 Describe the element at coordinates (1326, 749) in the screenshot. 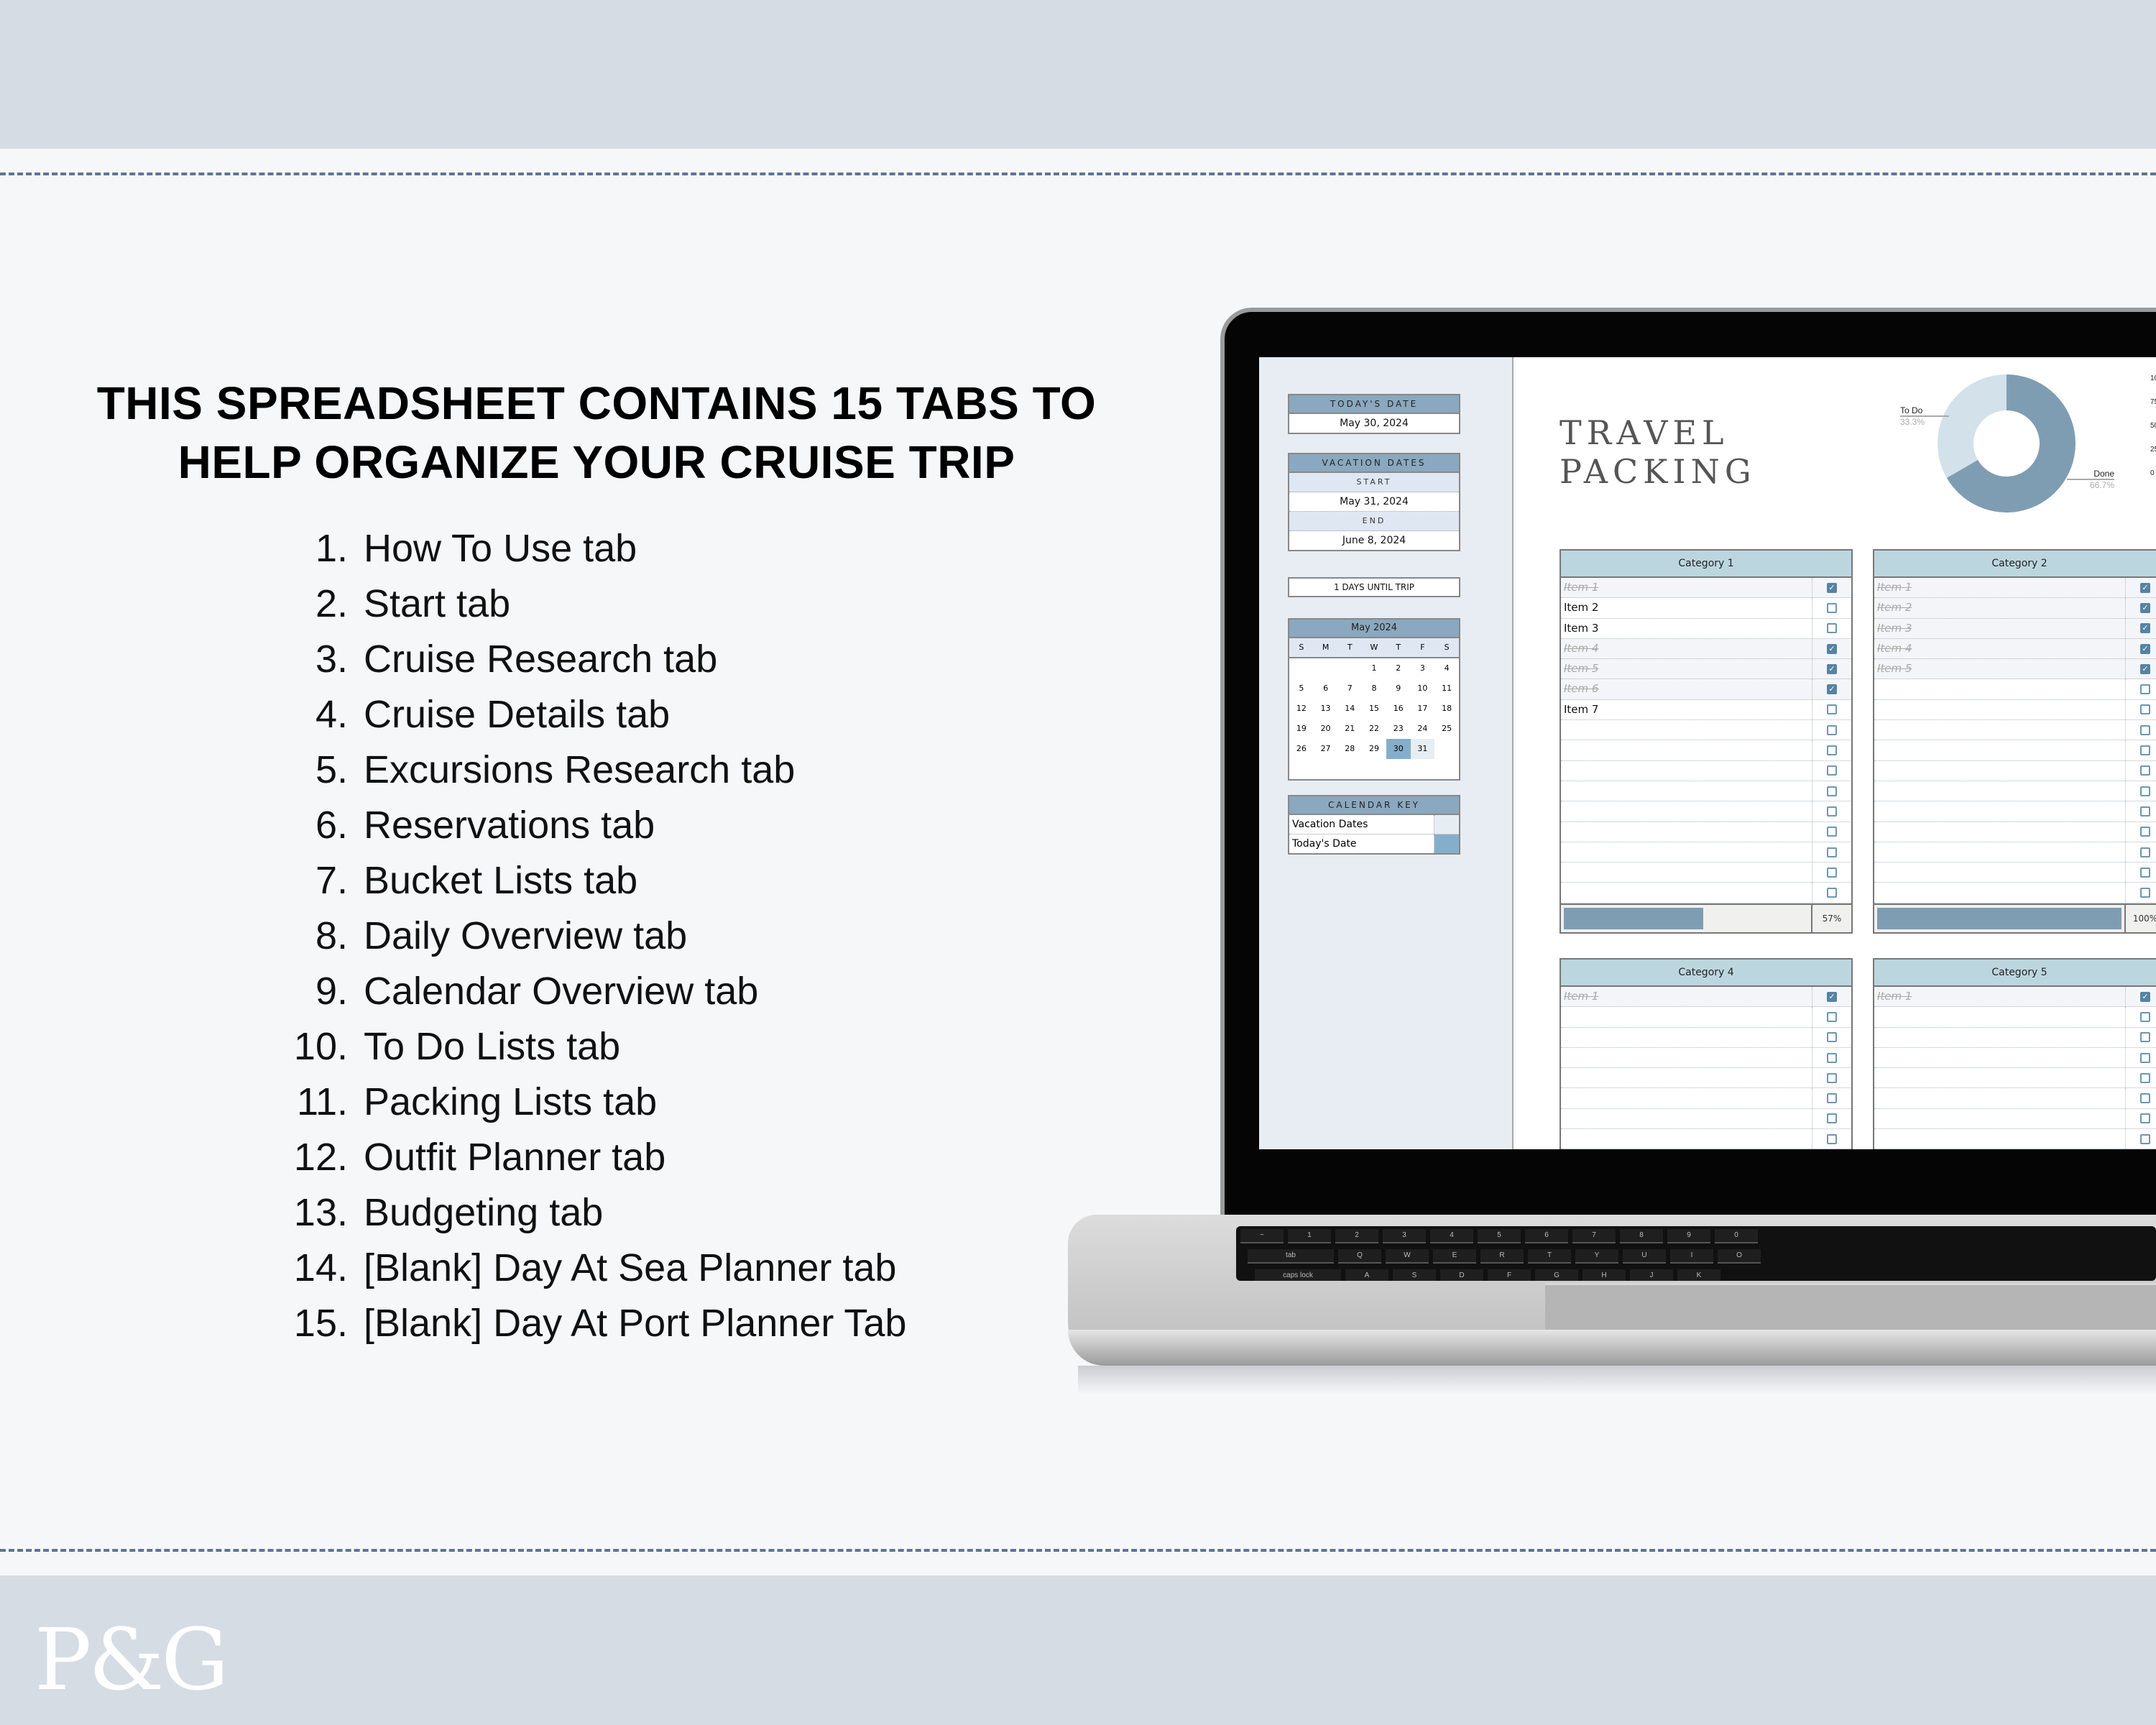

I see `calendar-day: 27` at that location.